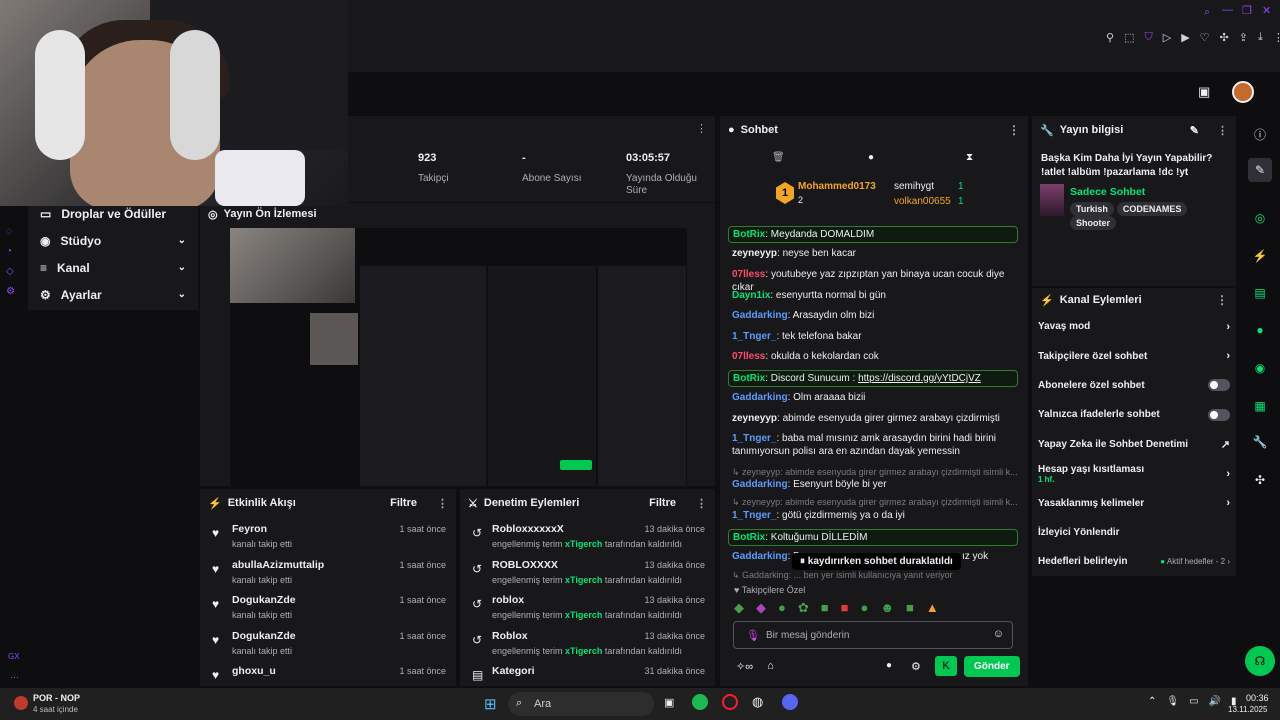  I want to click on shield-small-icon: ◇, so click(10, 271).